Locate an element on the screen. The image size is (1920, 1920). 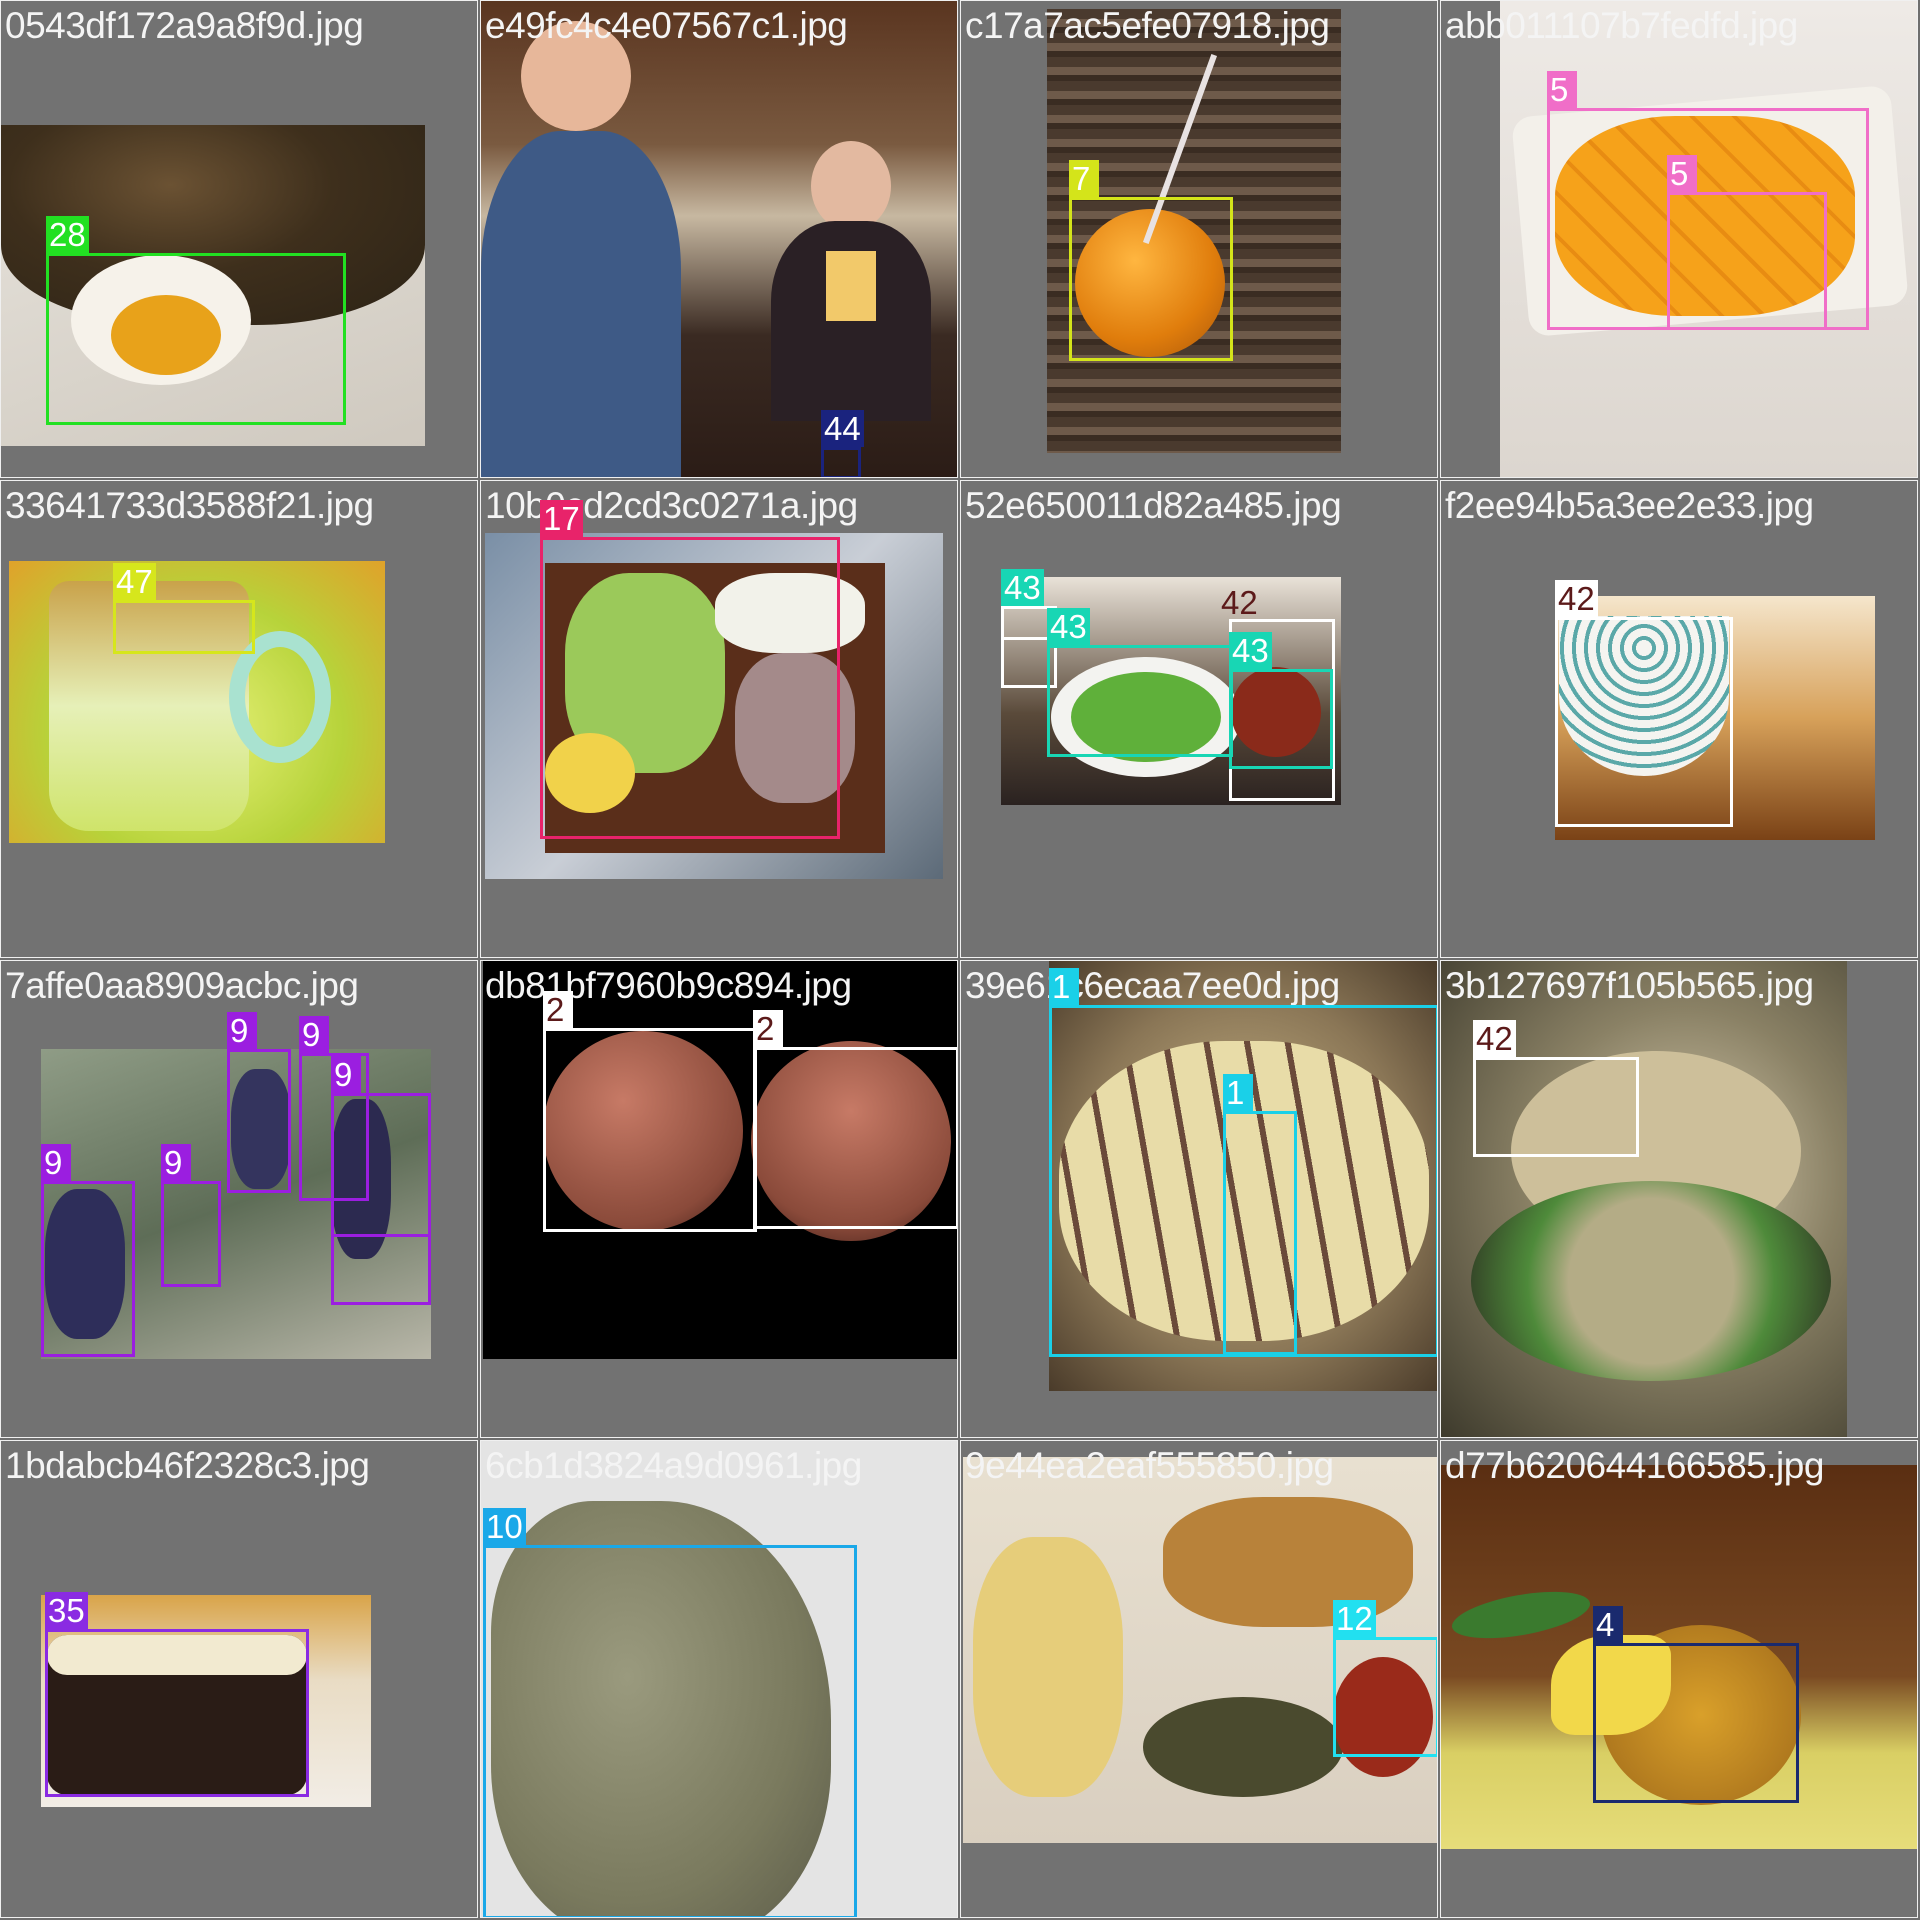
grid-cell: 10b0cd2cd3c0271a.jpg 17 is located at coordinates (719, 719).